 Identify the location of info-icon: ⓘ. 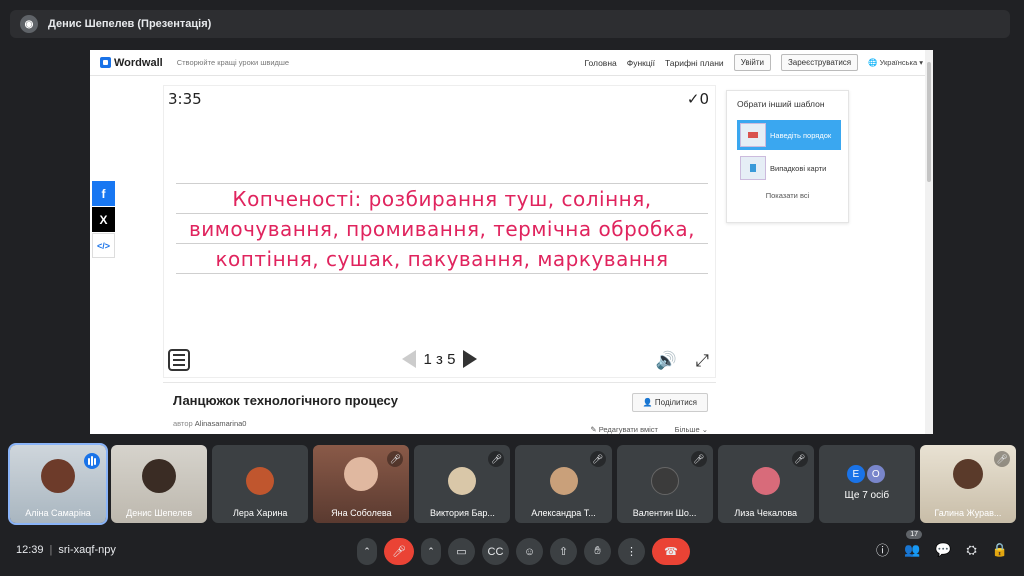
(882, 549).